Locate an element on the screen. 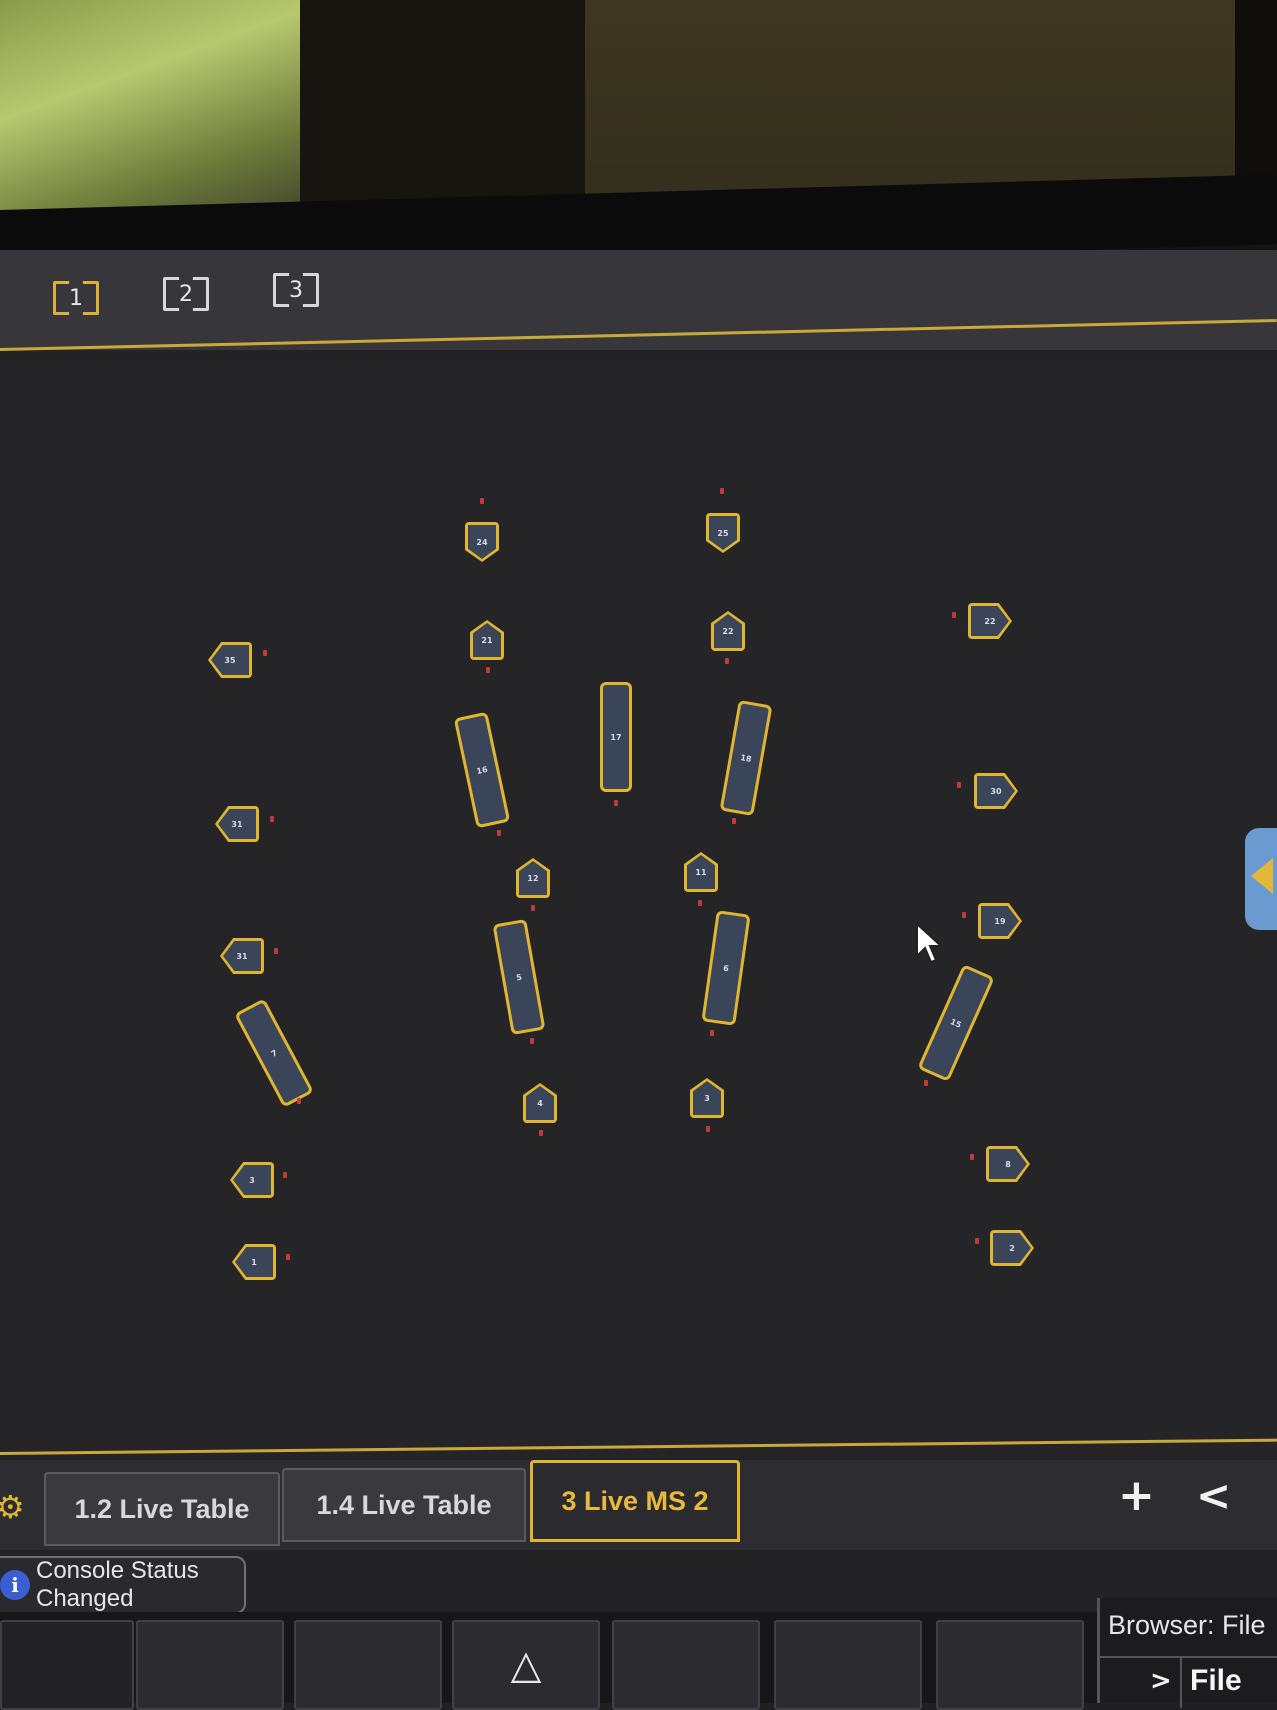 Image resolution: width=1277 pixels, height=1710 pixels. layout-button-3-label: 3 is located at coordinates (296, 290).